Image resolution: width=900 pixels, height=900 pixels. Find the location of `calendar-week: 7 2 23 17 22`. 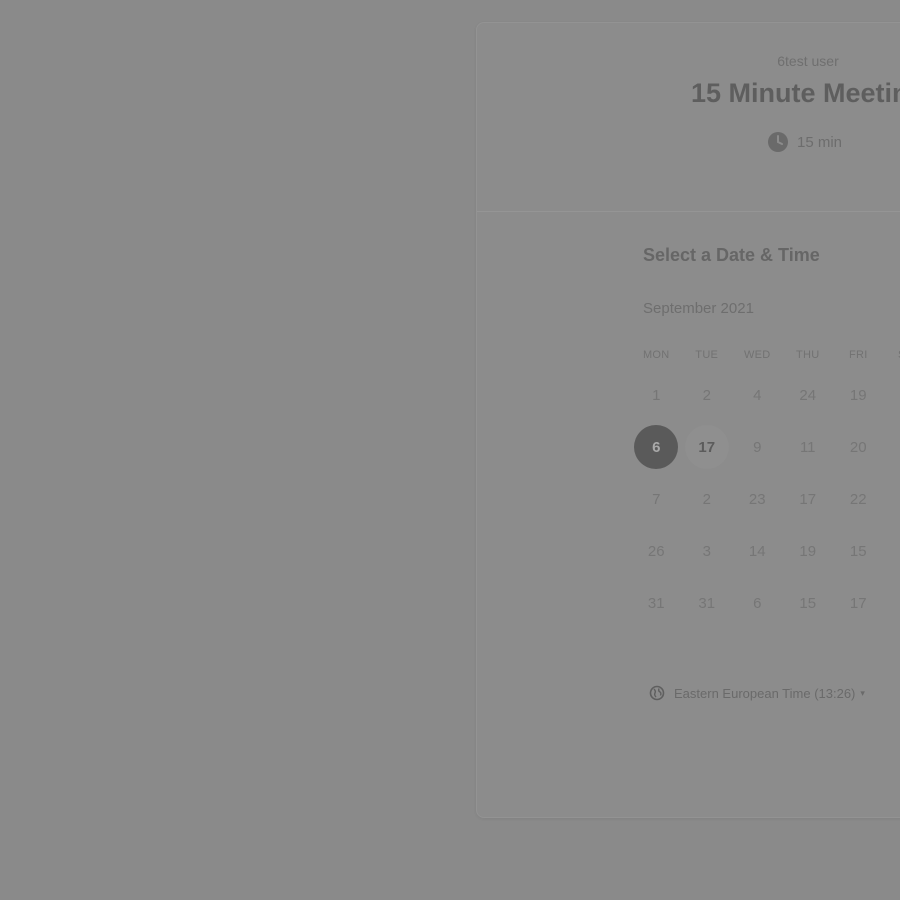

calendar-week: 7 2 23 17 22 is located at coordinates (765, 499).